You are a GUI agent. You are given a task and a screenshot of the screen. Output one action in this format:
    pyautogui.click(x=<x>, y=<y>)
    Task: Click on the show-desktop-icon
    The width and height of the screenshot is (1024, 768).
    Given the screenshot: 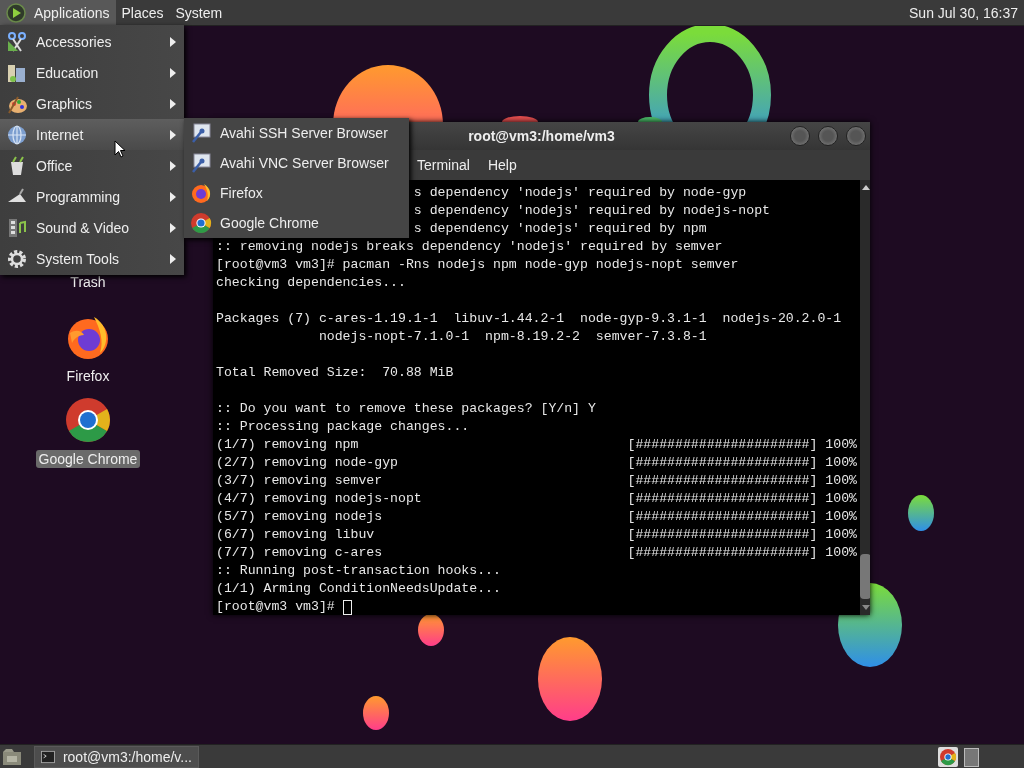 What is the action you would take?
    pyautogui.click(x=12, y=757)
    